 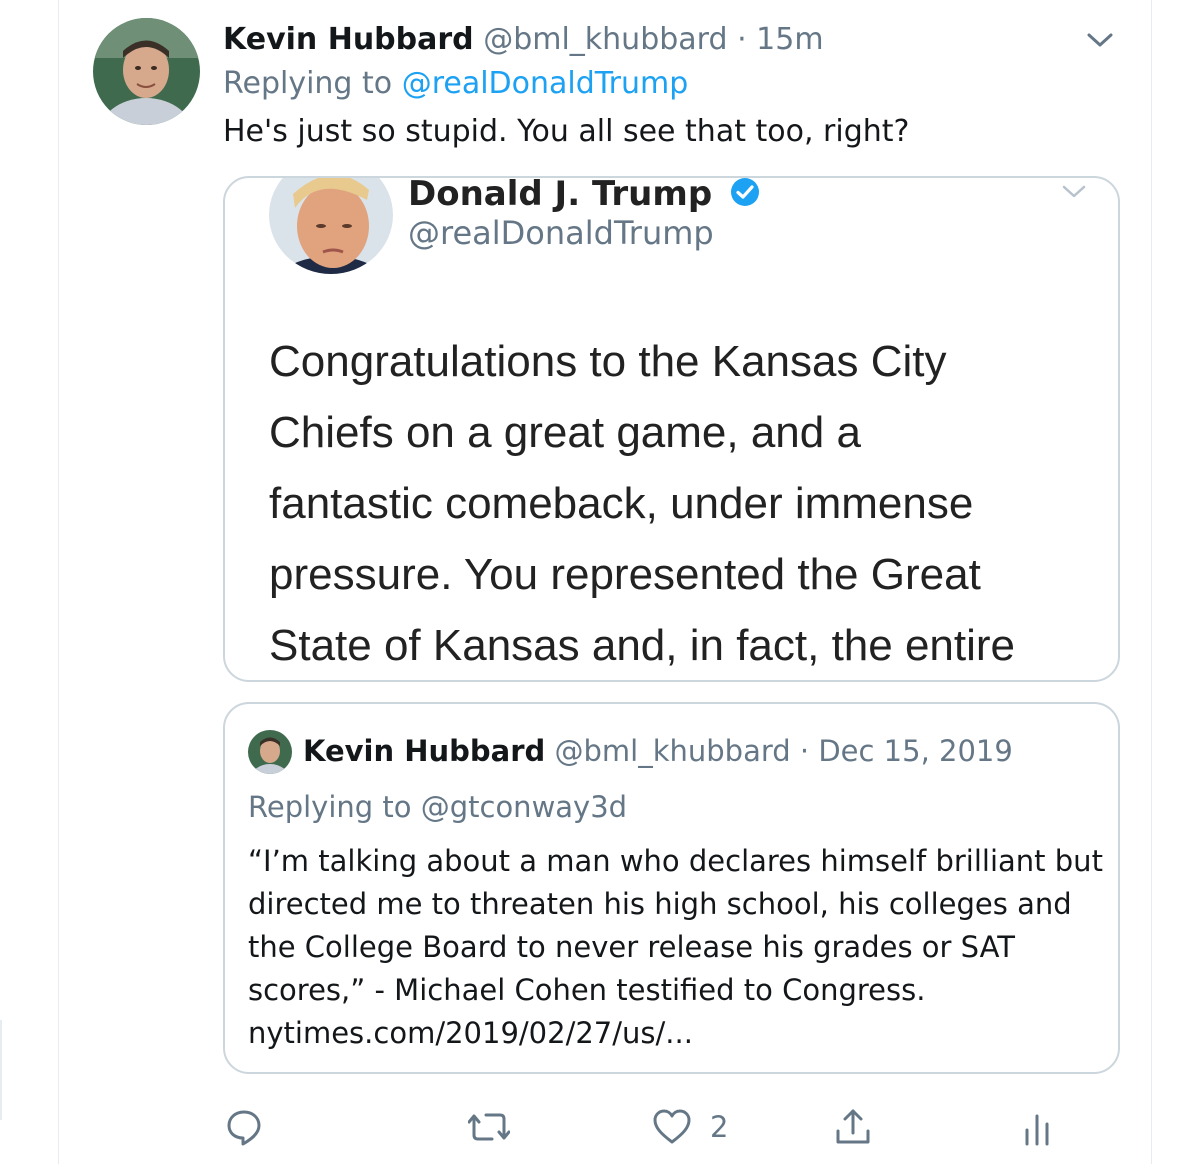 I want to click on tweet-header: Kevin Hubbard @bml_khubbard · 15m, so click(x=523, y=39).